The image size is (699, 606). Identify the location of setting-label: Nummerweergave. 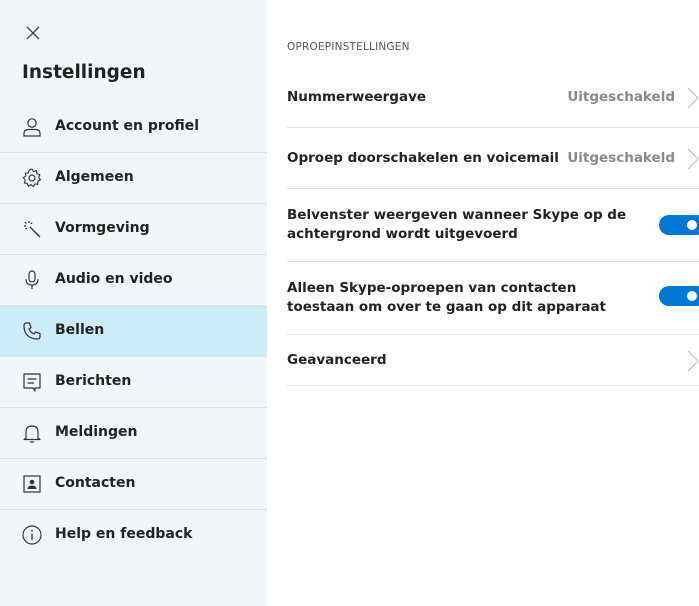
(357, 97).